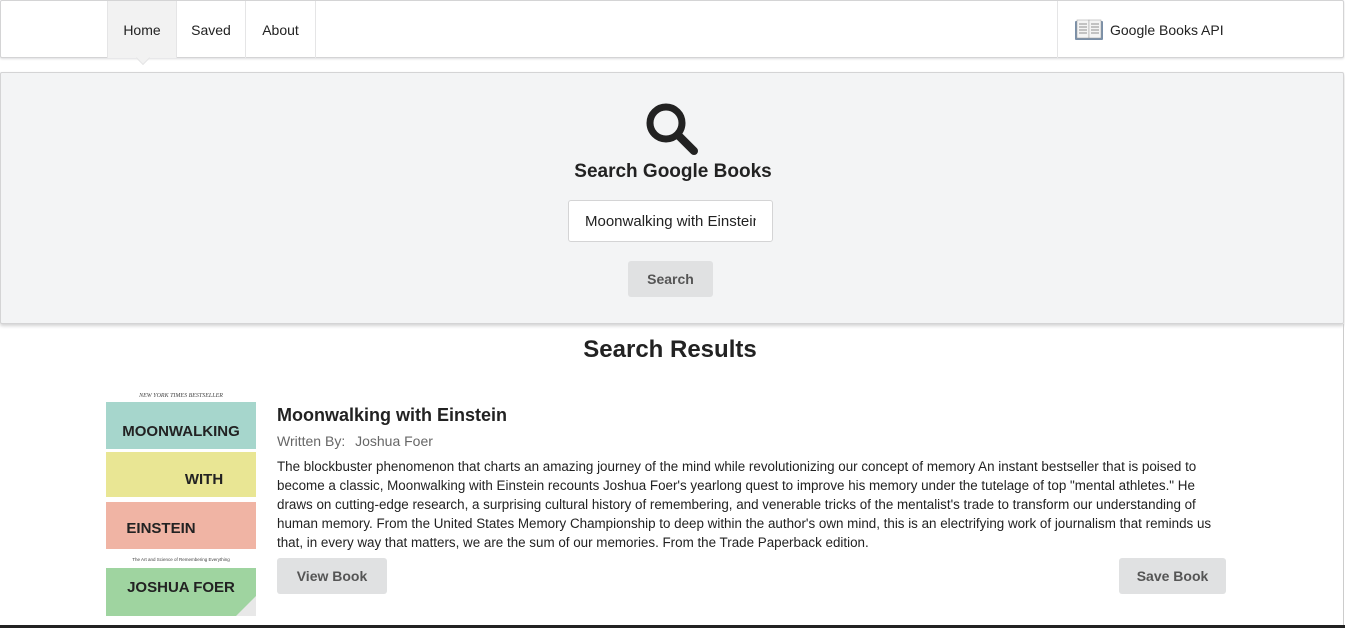 This screenshot has height=628, width=1345. What do you see at coordinates (160, 528) in the screenshot?
I see `cover-title-line3: EINSTEIN` at bounding box center [160, 528].